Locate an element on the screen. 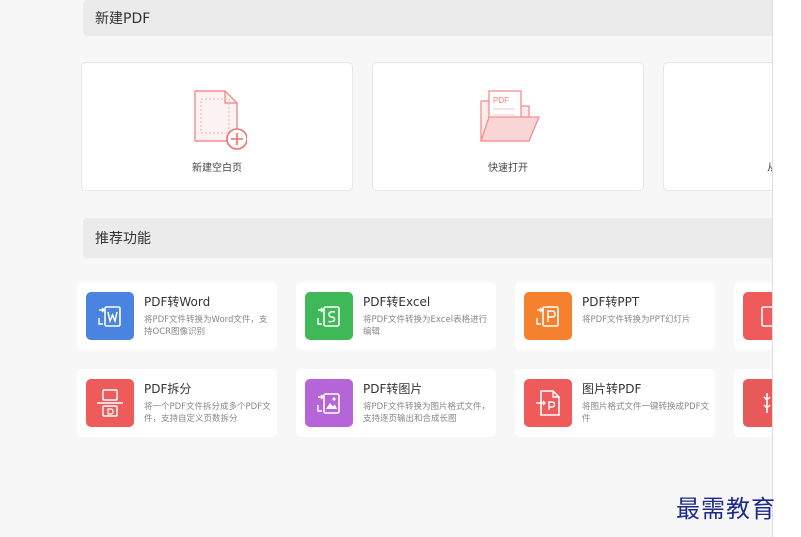 Image resolution: width=801 pixels, height=537 pixels. feature-title: PDF拆分 is located at coordinates (168, 389).